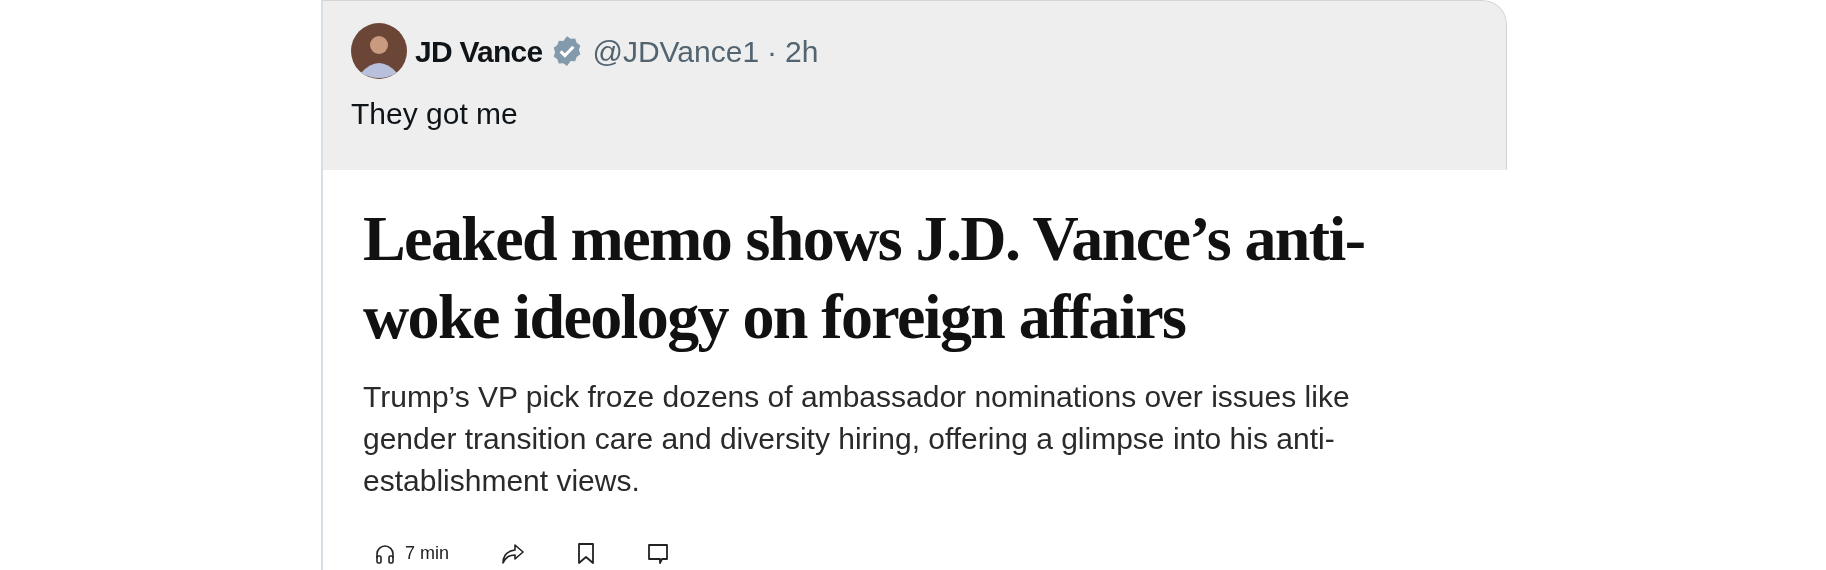 The image size is (1826, 570). What do you see at coordinates (802, 51) in the screenshot?
I see `post-time: 2h` at bounding box center [802, 51].